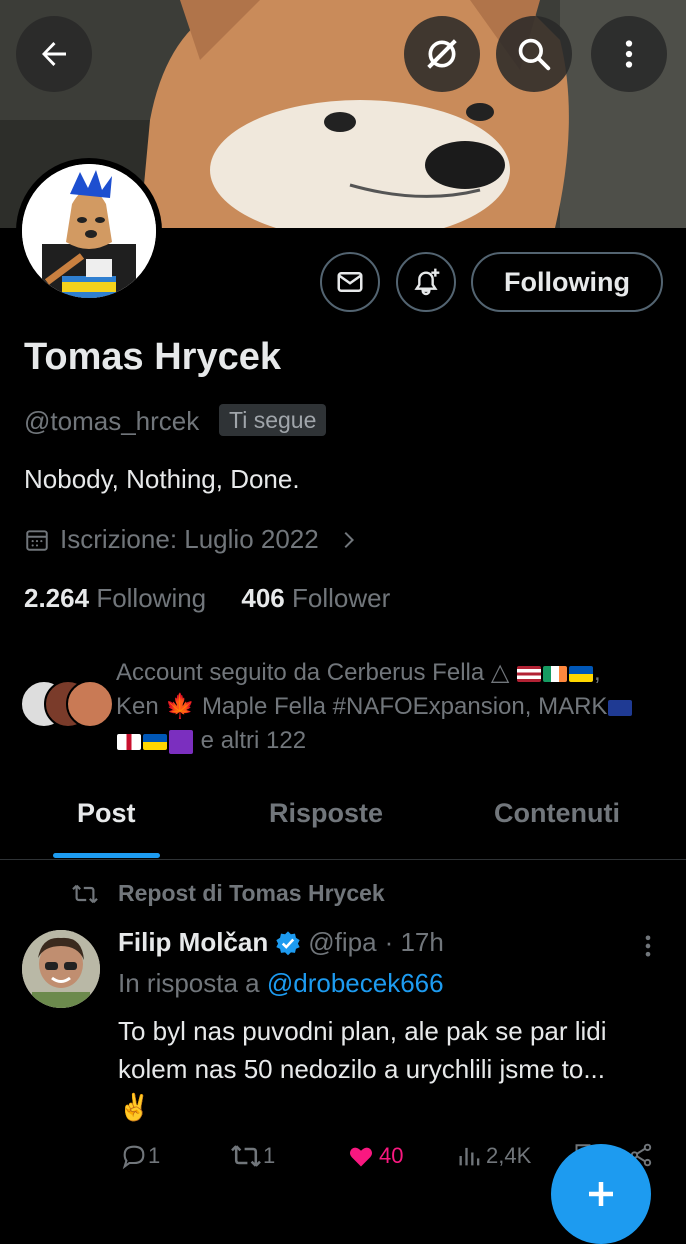  I want to click on post-more-button, so click(648, 948).